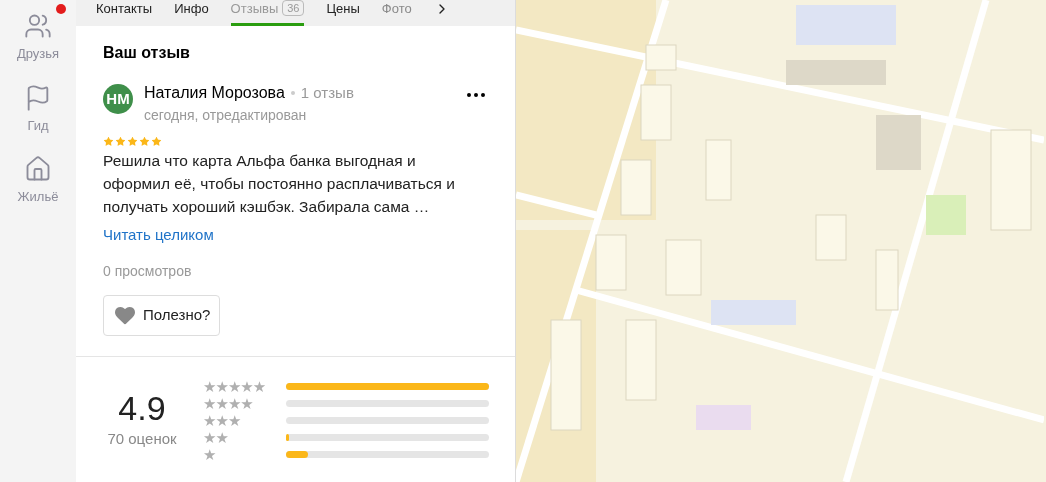 The height and width of the screenshot is (482, 1046). What do you see at coordinates (148, 271) in the screenshot?
I see `views-count: 0 просмотров` at bounding box center [148, 271].